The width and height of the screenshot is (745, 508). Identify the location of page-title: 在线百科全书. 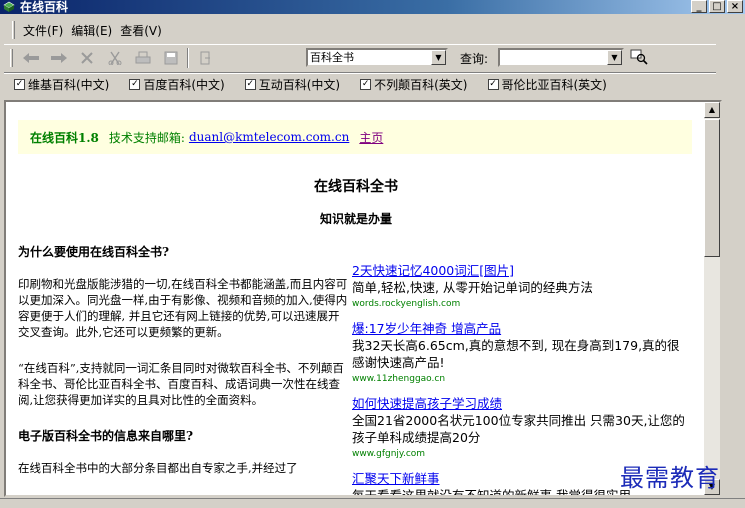
(356, 187).